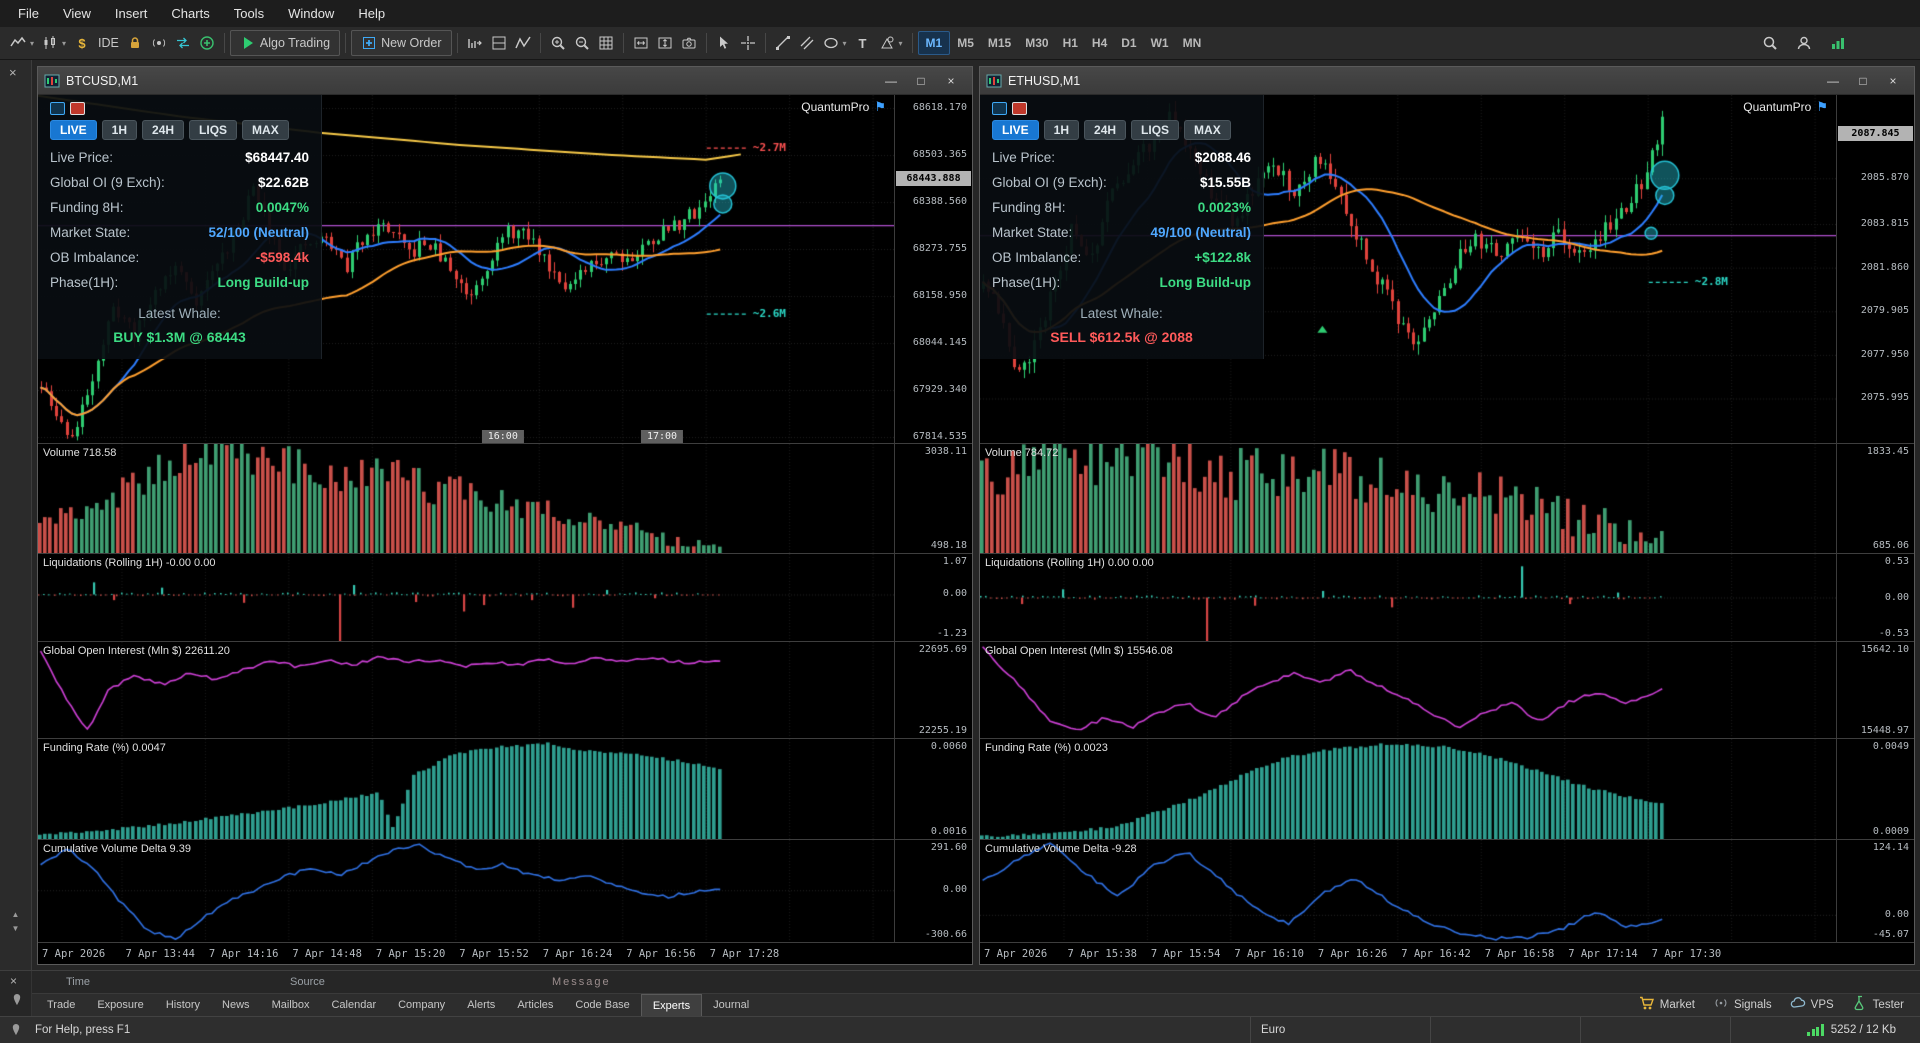  I want to click on timeframe-h1-button: H1, so click(1070, 43).